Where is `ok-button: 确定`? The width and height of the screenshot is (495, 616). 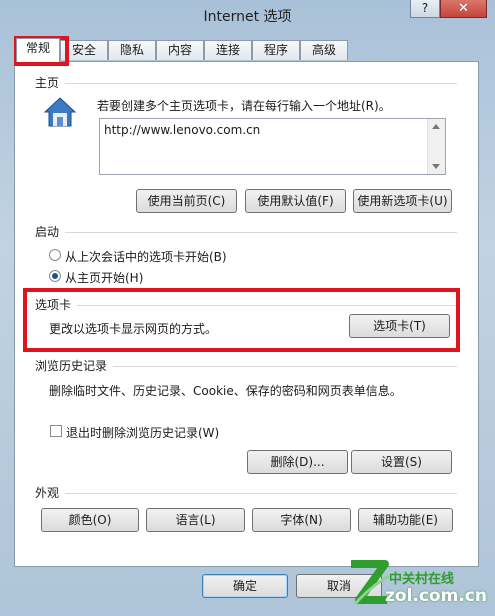 ok-button: 确定 is located at coordinates (245, 586).